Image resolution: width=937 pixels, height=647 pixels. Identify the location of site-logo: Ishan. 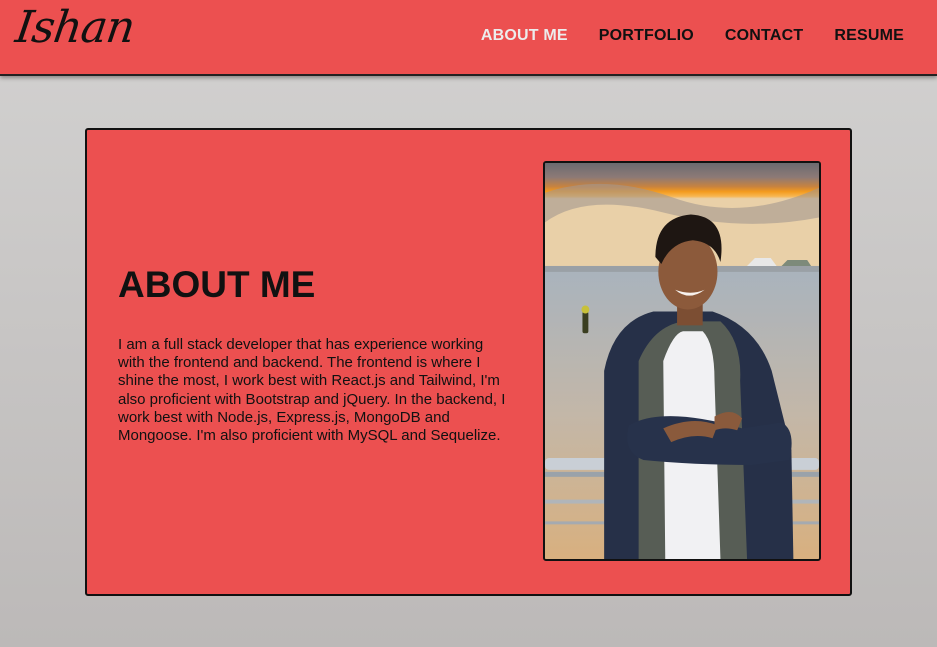
(74, 27).